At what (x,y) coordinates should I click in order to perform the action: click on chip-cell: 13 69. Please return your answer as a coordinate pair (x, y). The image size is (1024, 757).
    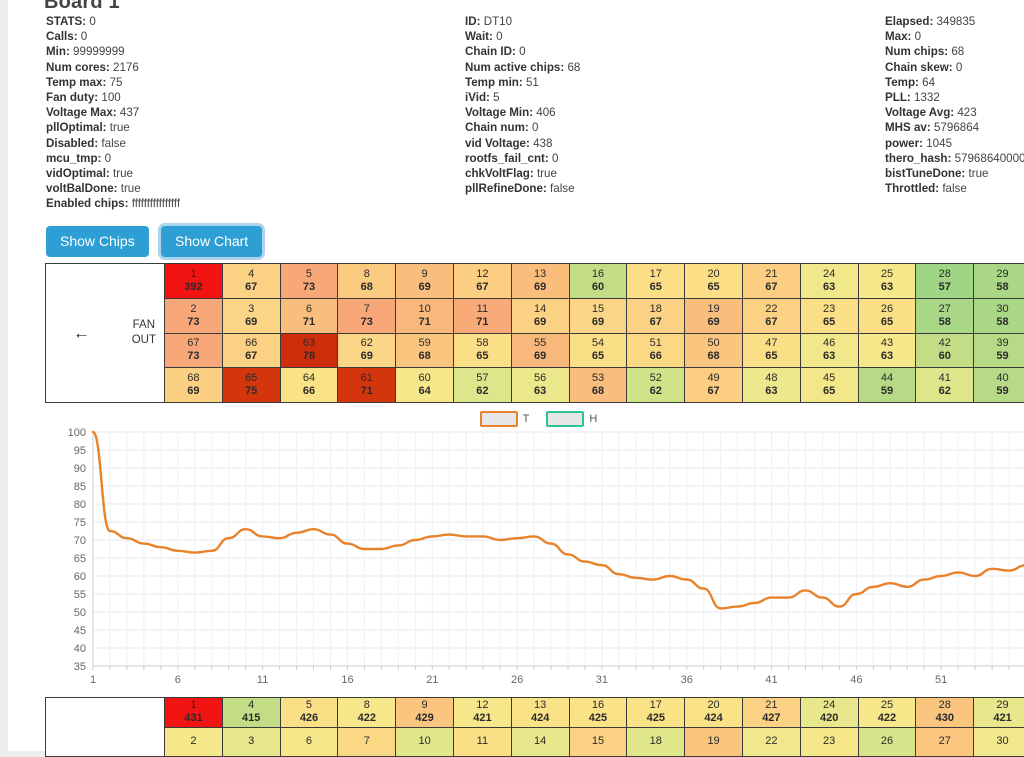
    Looking at the image, I should click on (540, 281).